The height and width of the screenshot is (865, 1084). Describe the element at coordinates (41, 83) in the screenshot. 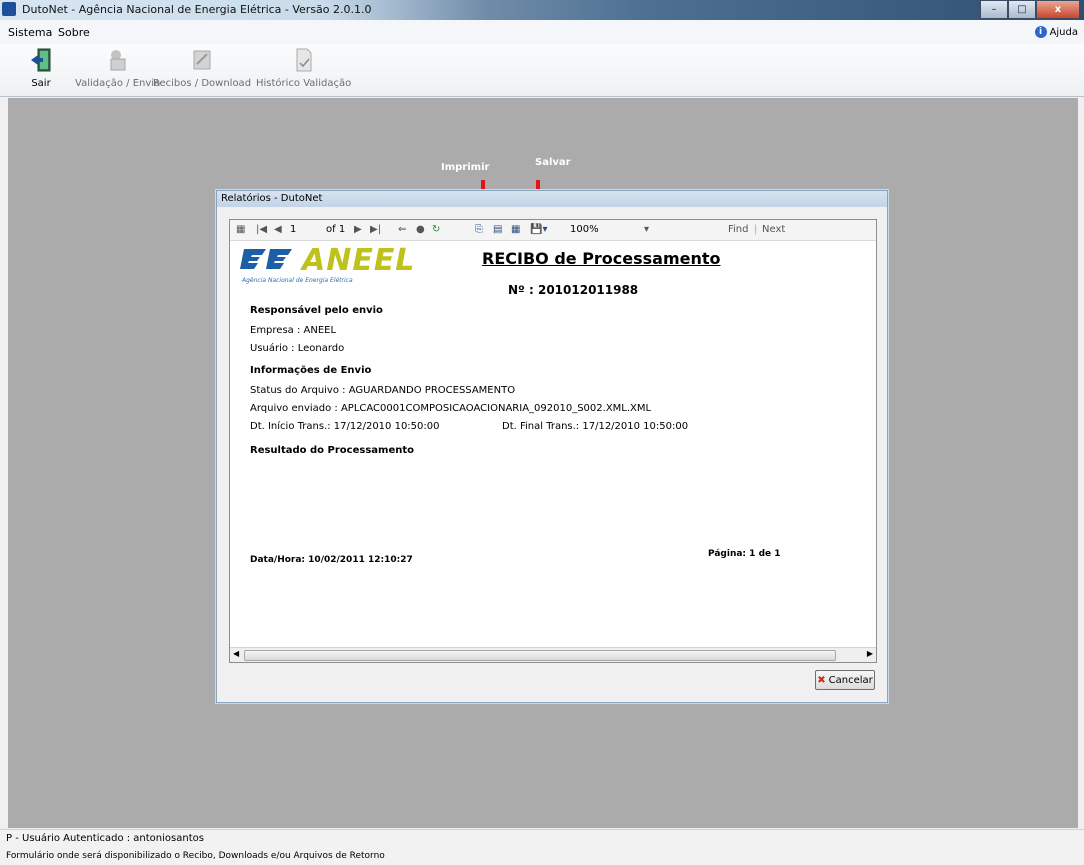

I see `exit-label: Sair` at that location.